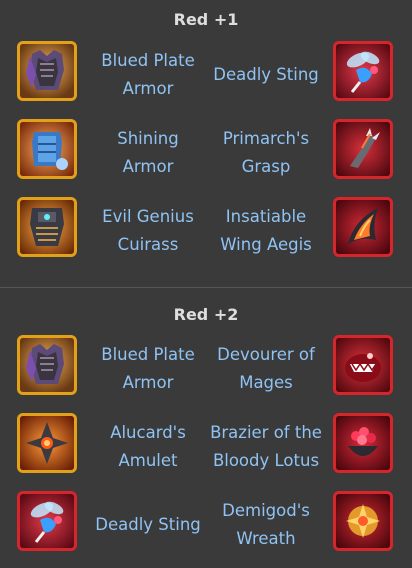  Describe the element at coordinates (206, 76) in the screenshot. I see `item-row: Blued Plate Armor Deadly Sting` at that location.